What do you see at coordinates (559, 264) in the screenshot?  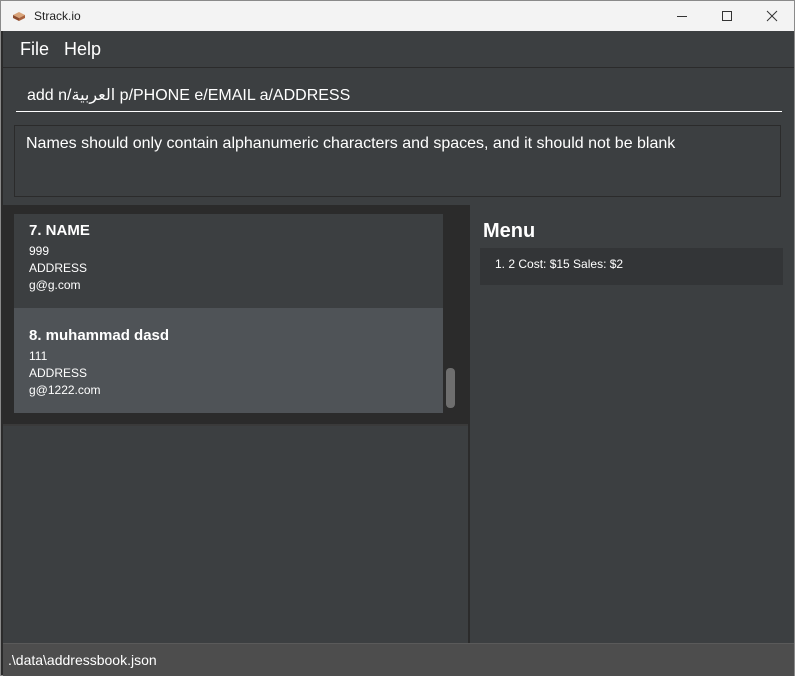 I see `menu-item-text: 1. 2 Cost: $15 Sales: $2` at bounding box center [559, 264].